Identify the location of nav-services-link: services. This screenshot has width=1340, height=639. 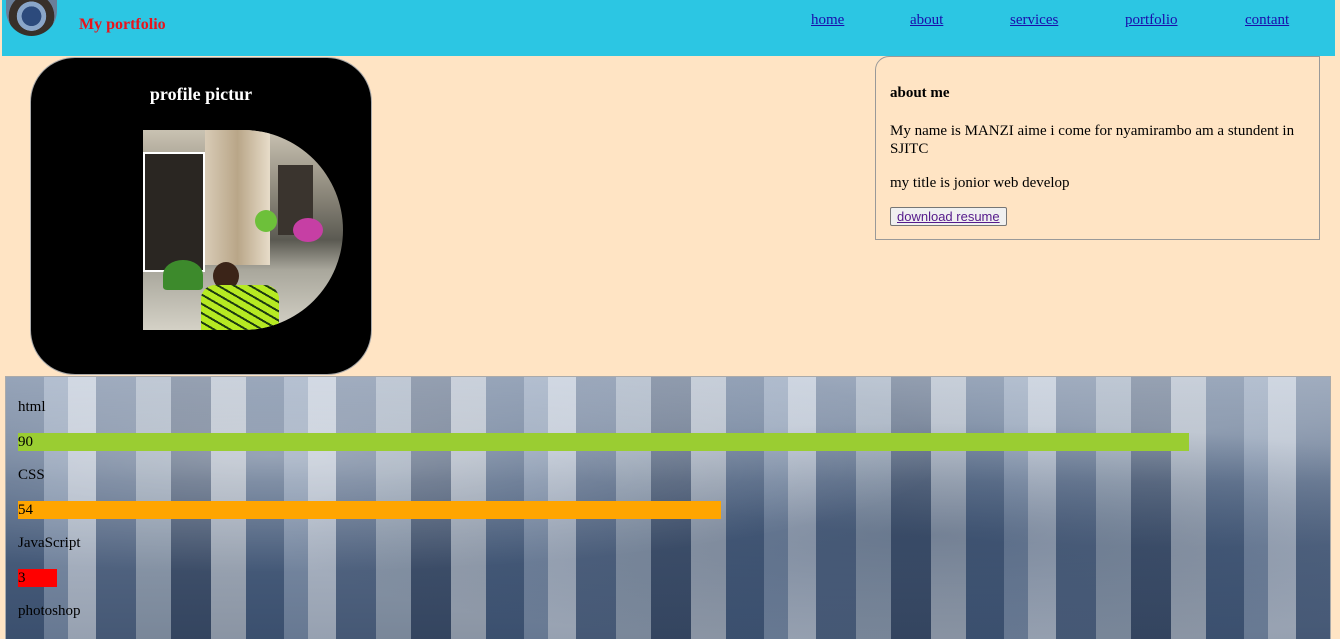
(1034, 20).